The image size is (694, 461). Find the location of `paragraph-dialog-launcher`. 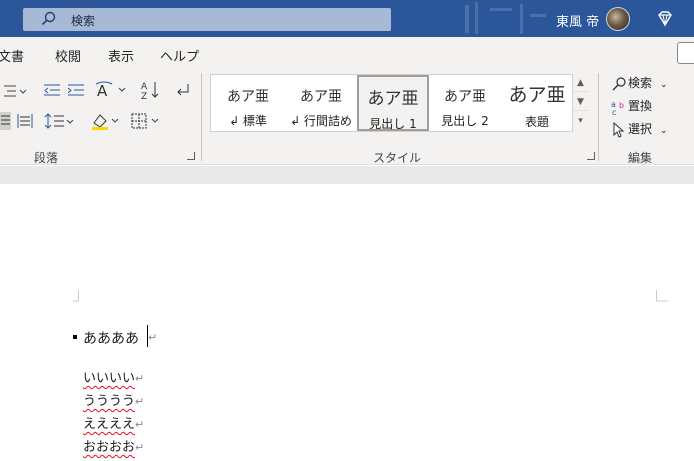

paragraph-dialog-launcher is located at coordinates (191, 156).